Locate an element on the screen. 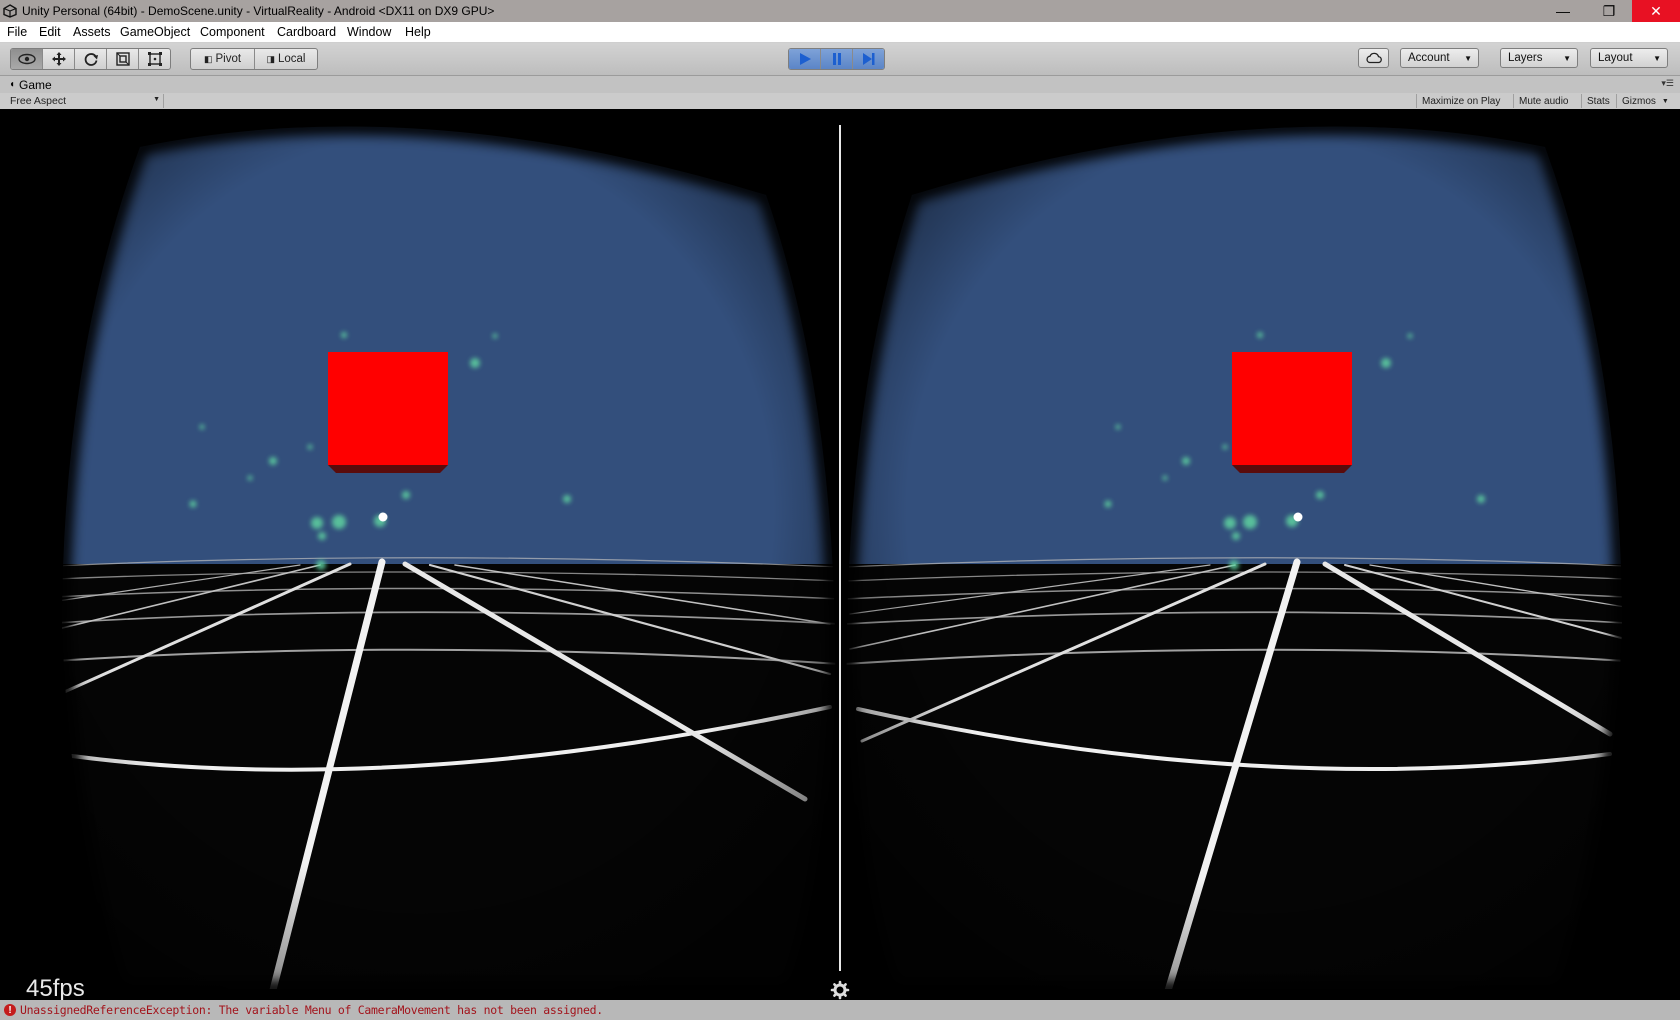 This screenshot has height=1020, width=1680. pause-button is located at coordinates (837, 59).